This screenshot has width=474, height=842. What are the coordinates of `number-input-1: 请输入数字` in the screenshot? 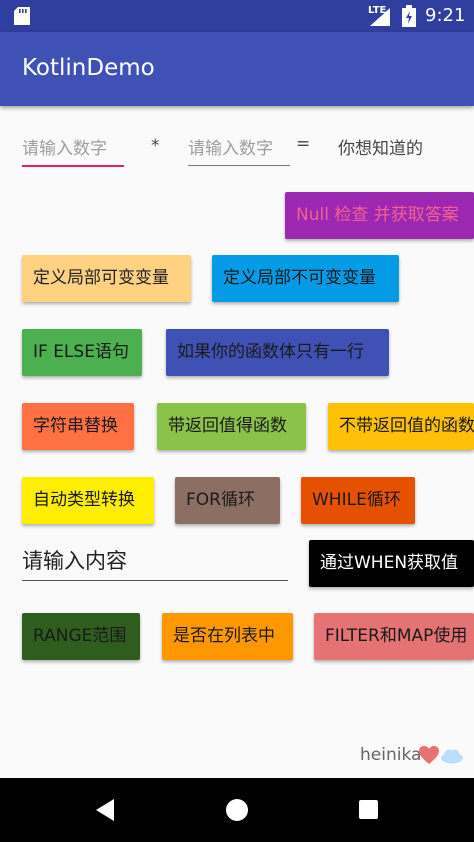 It's located at (73, 150).